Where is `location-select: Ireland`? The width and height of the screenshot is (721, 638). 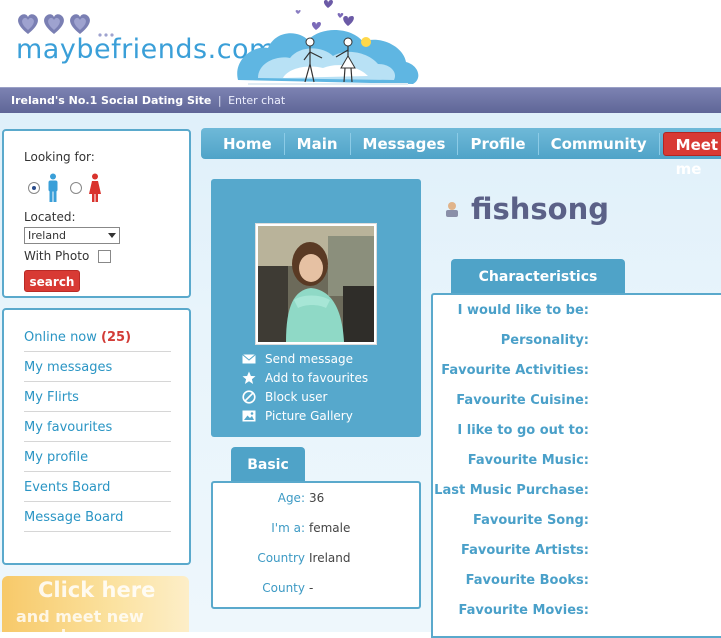
location-select: Ireland is located at coordinates (72, 235).